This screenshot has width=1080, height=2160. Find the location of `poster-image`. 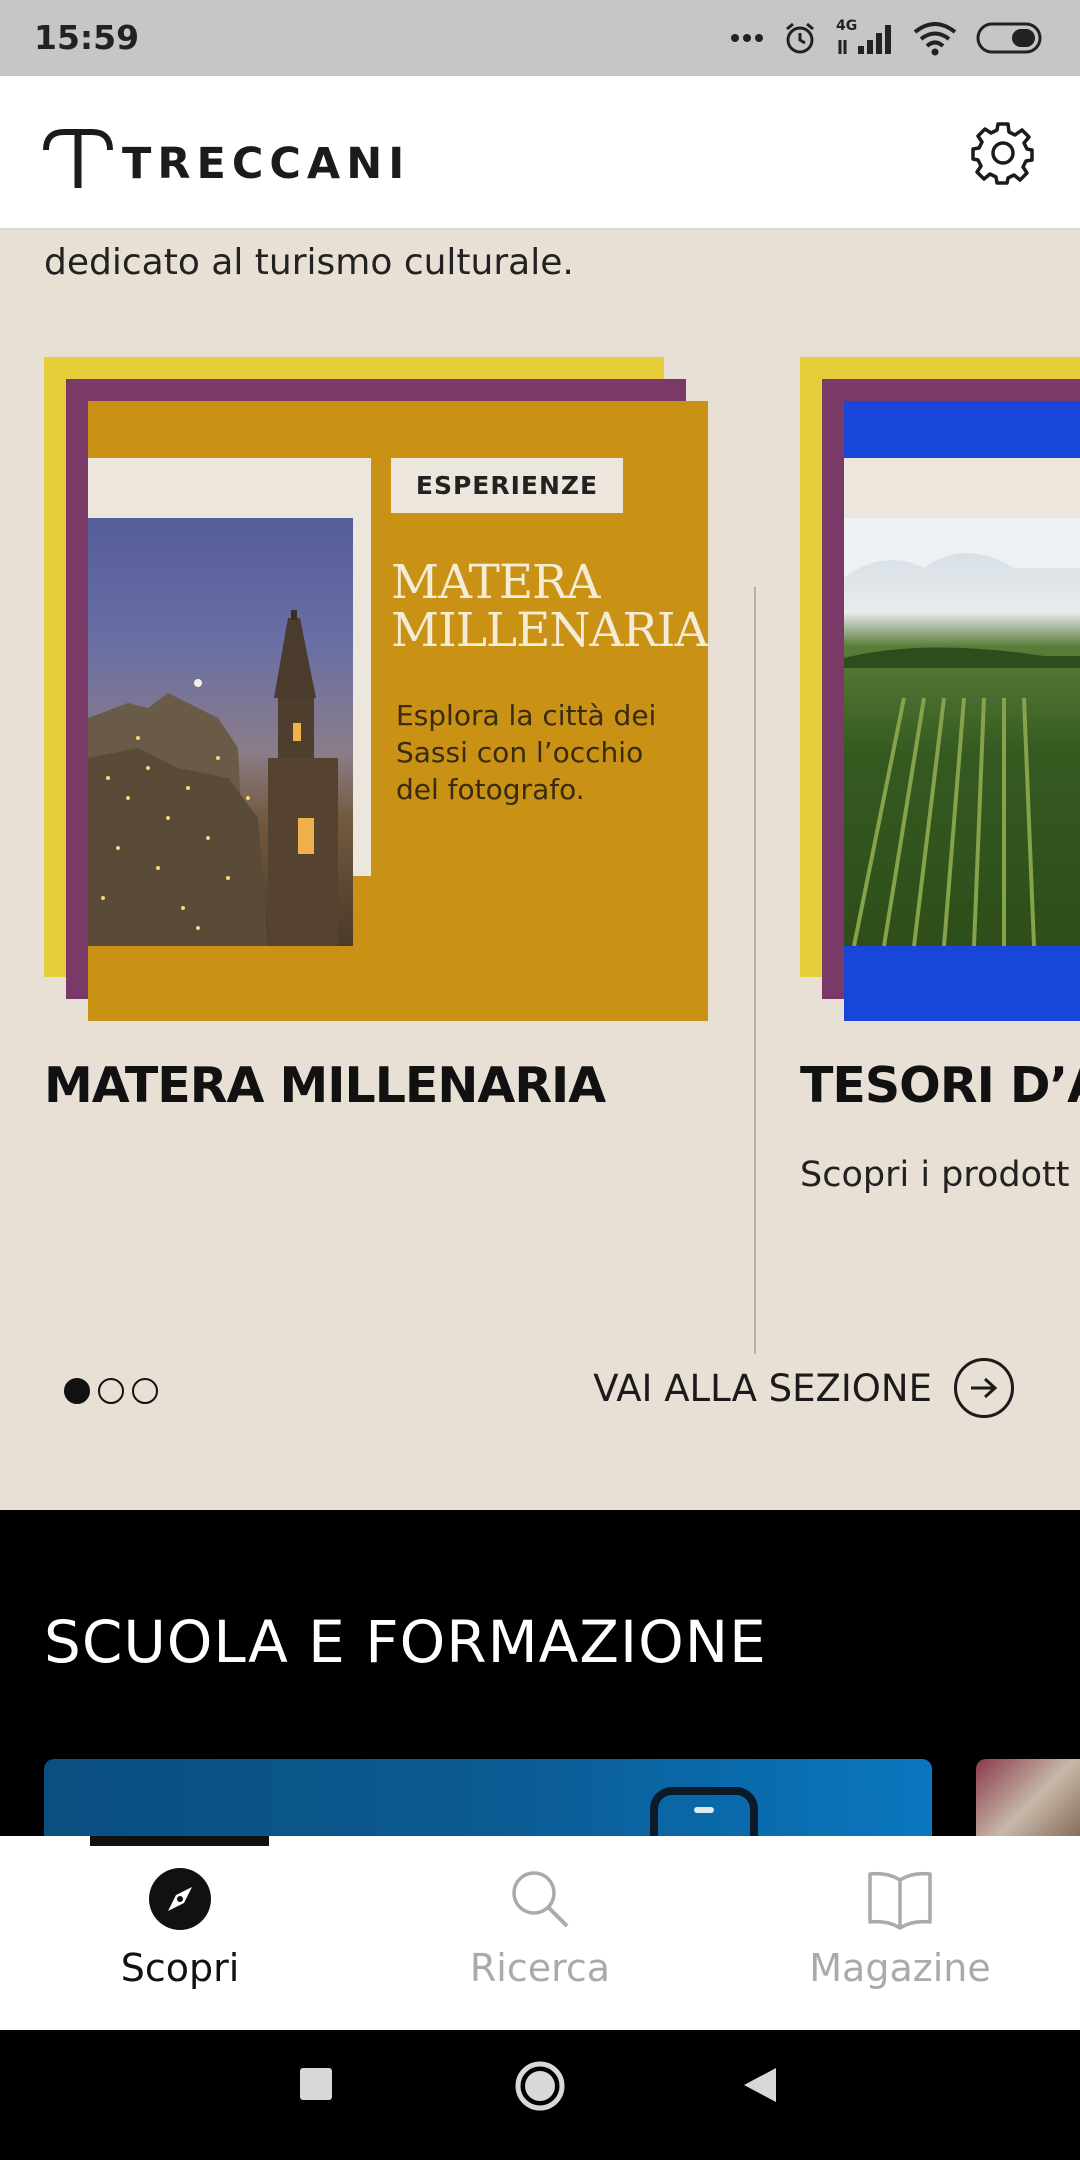

poster-image is located at coordinates (962, 711).